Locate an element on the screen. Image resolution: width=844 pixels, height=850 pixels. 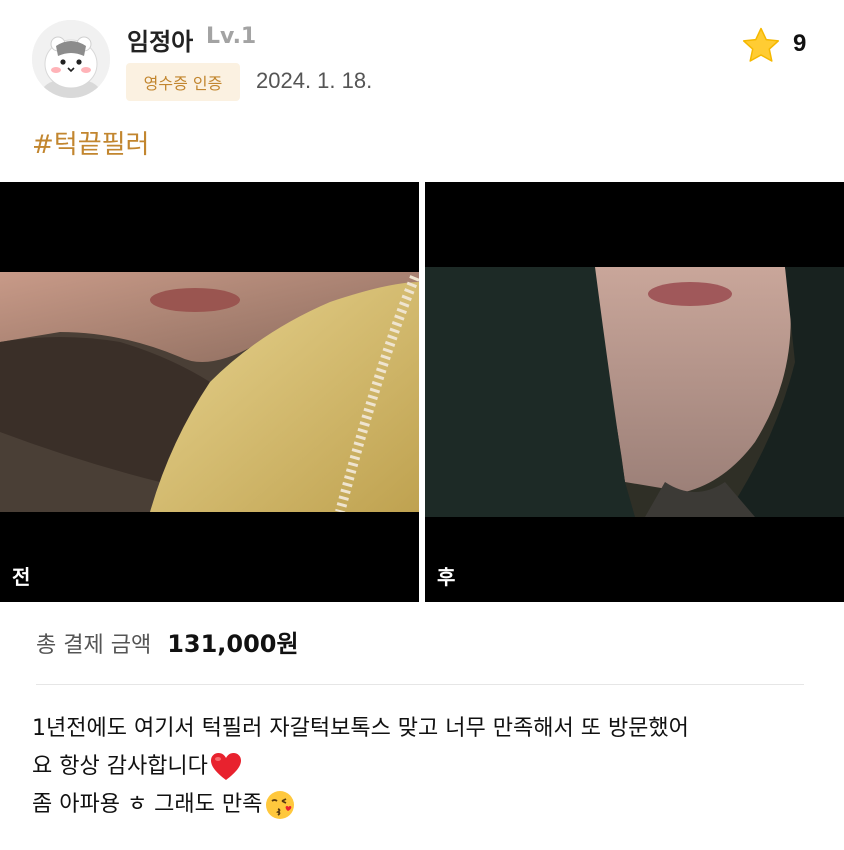
user-level: Lv.1 is located at coordinates (231, 36).